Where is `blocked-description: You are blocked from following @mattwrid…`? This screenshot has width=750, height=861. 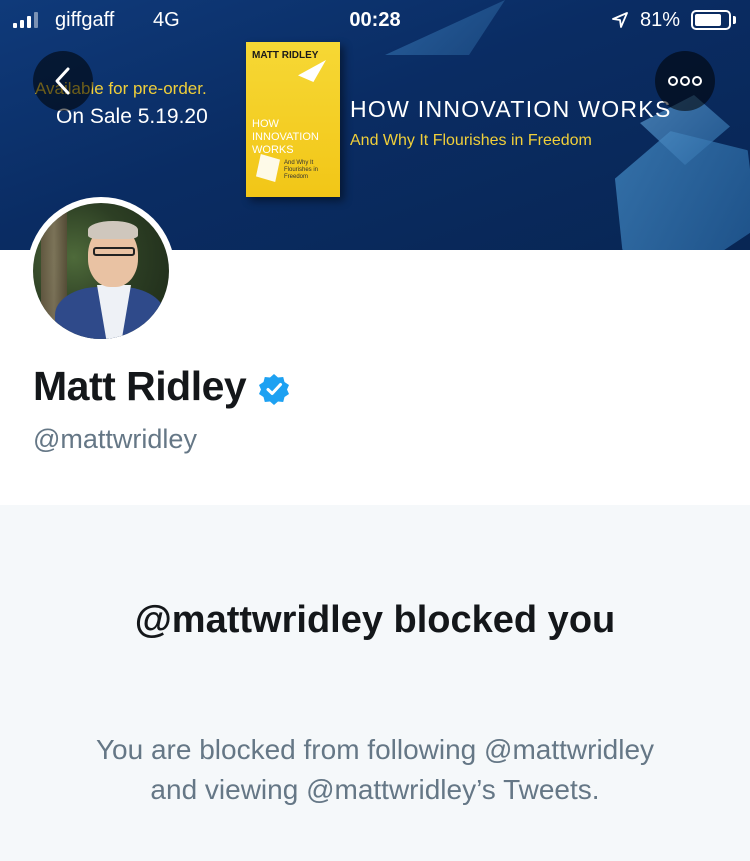 blocked-description: You are blocked from following @mattwrid… is located at coordinates (375, 769).